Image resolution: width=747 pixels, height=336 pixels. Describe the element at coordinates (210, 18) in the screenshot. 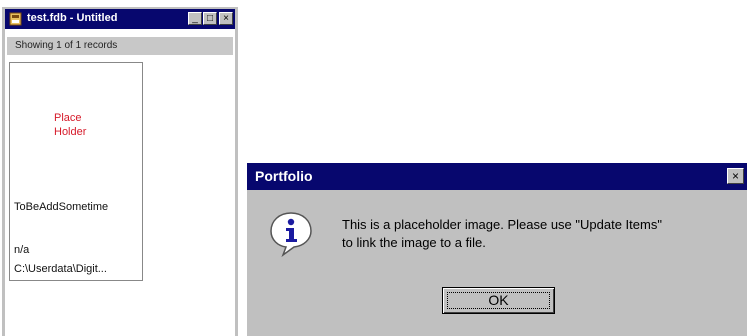

I see `maximize-button: □` at that location.